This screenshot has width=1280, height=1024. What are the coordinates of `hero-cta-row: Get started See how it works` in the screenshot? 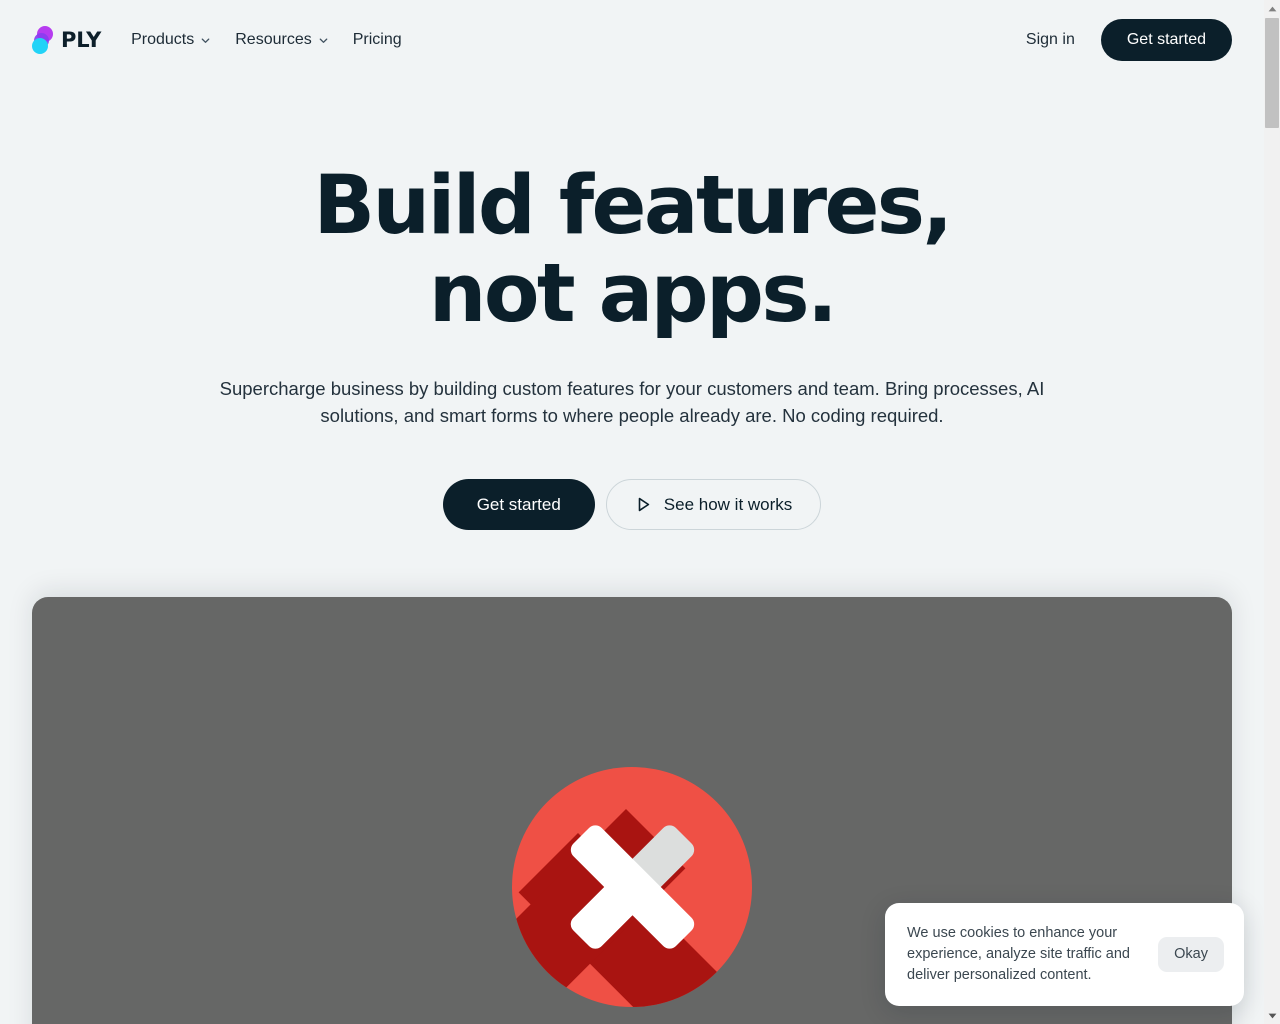 It's located at (632, 504).